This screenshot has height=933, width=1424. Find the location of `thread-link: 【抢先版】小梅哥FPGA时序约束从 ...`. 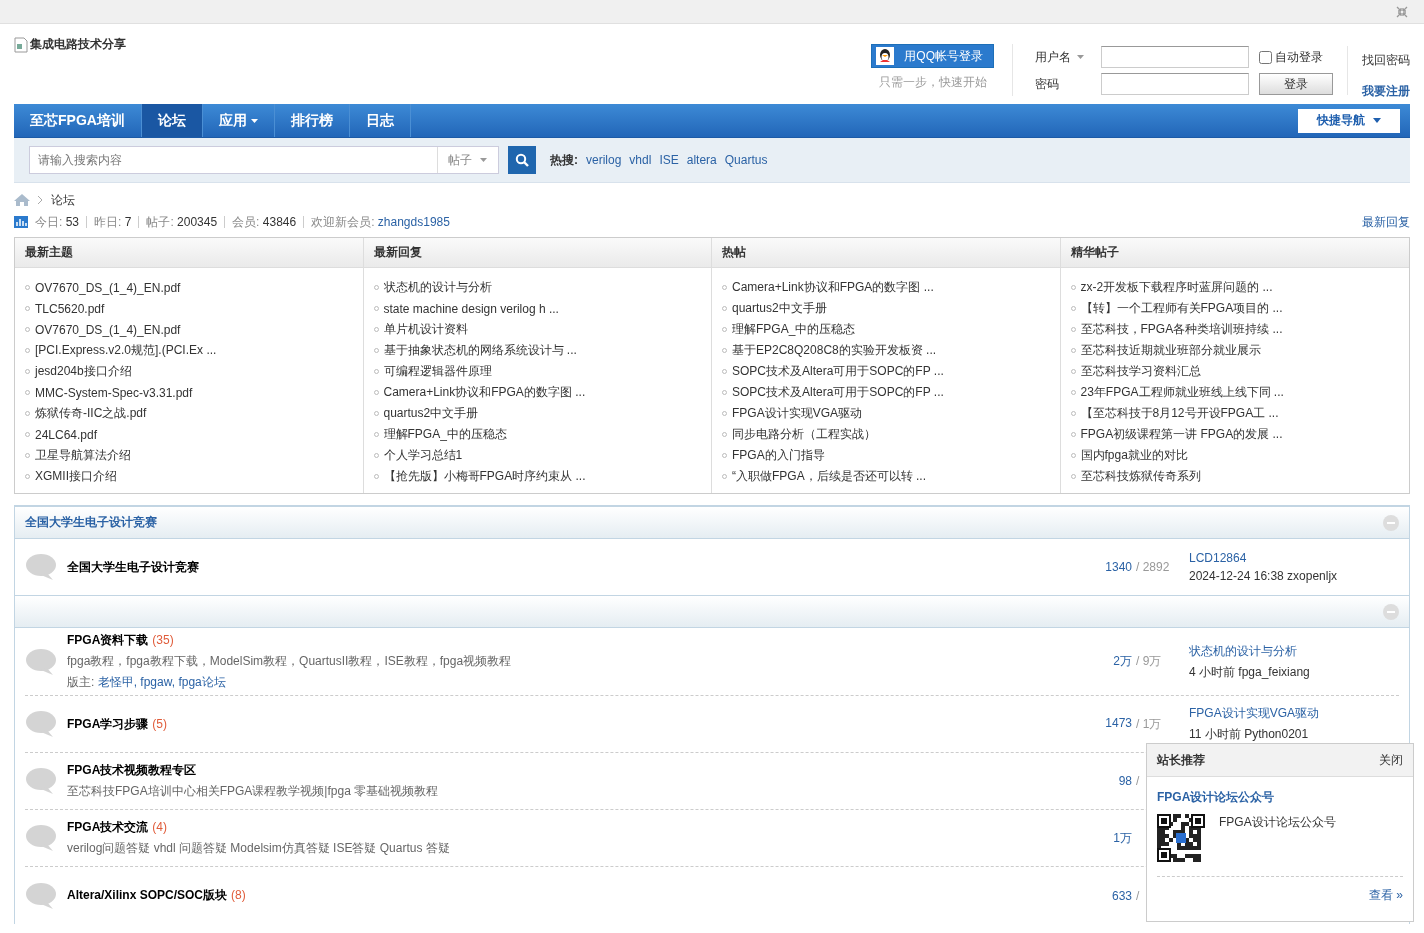

thread-link: 【抢先版】小梅哥FPGA时序约束从 ... is located at coordinates (484, 476).